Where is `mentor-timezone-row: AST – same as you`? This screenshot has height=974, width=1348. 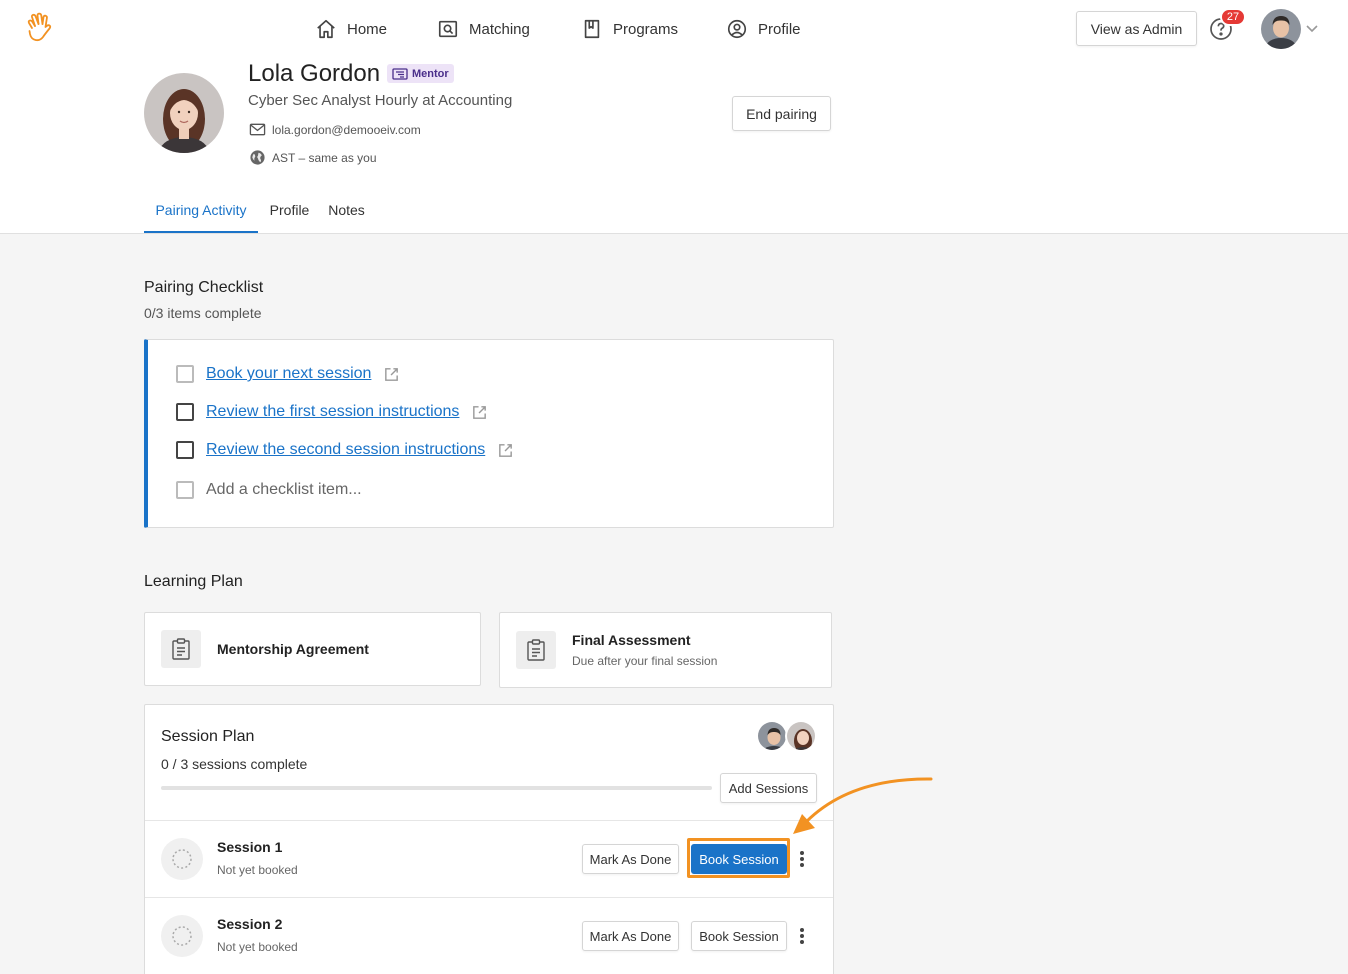
mentor-timezone-row: AST – same as you is located at coordinates (313, 157).